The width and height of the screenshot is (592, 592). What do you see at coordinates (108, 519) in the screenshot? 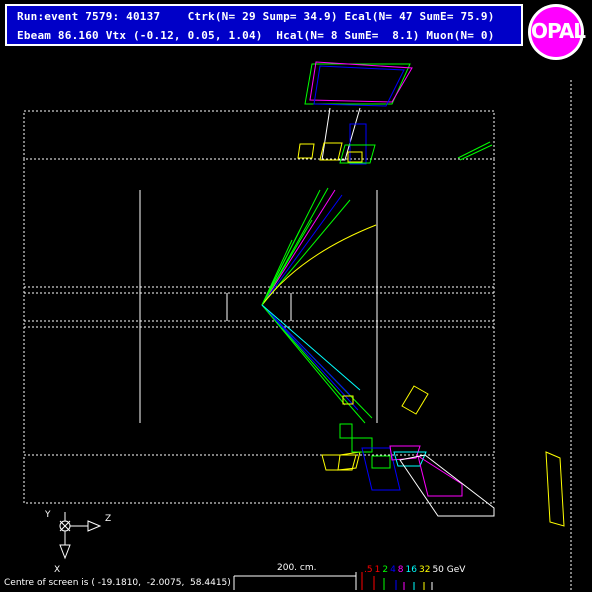
I see `axis-label-z: Z` at bounding box center [108, 519].